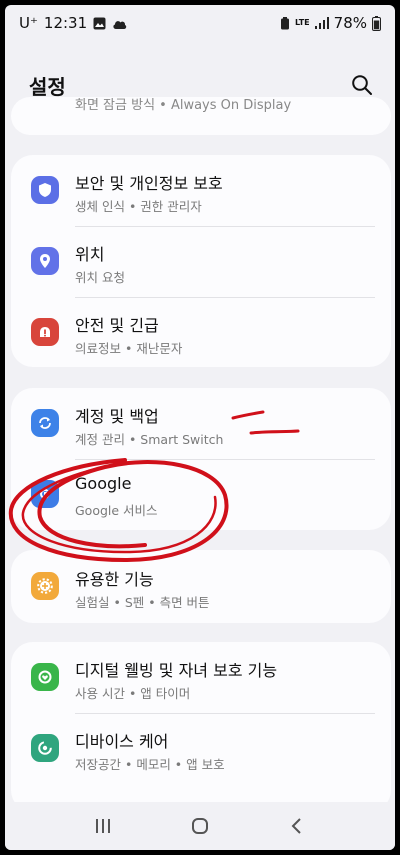 This screenshot has height=855, width=400. I want to click on settings-item-security: 보안 및 개인정보 보호 생체 인식 • 권한 관리자, so click(201, 190).